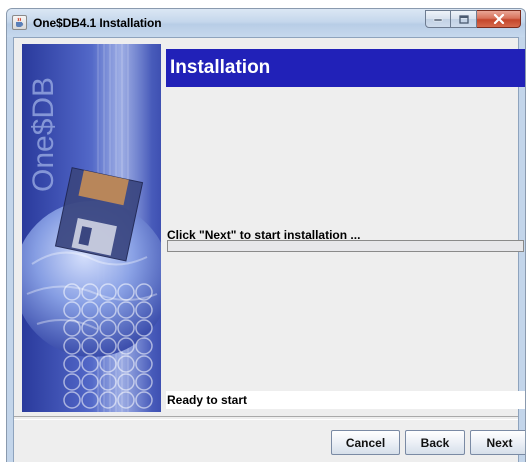 This screenshot has height=462, width=529. I want to click on next-button: Next, so click(497, 442).